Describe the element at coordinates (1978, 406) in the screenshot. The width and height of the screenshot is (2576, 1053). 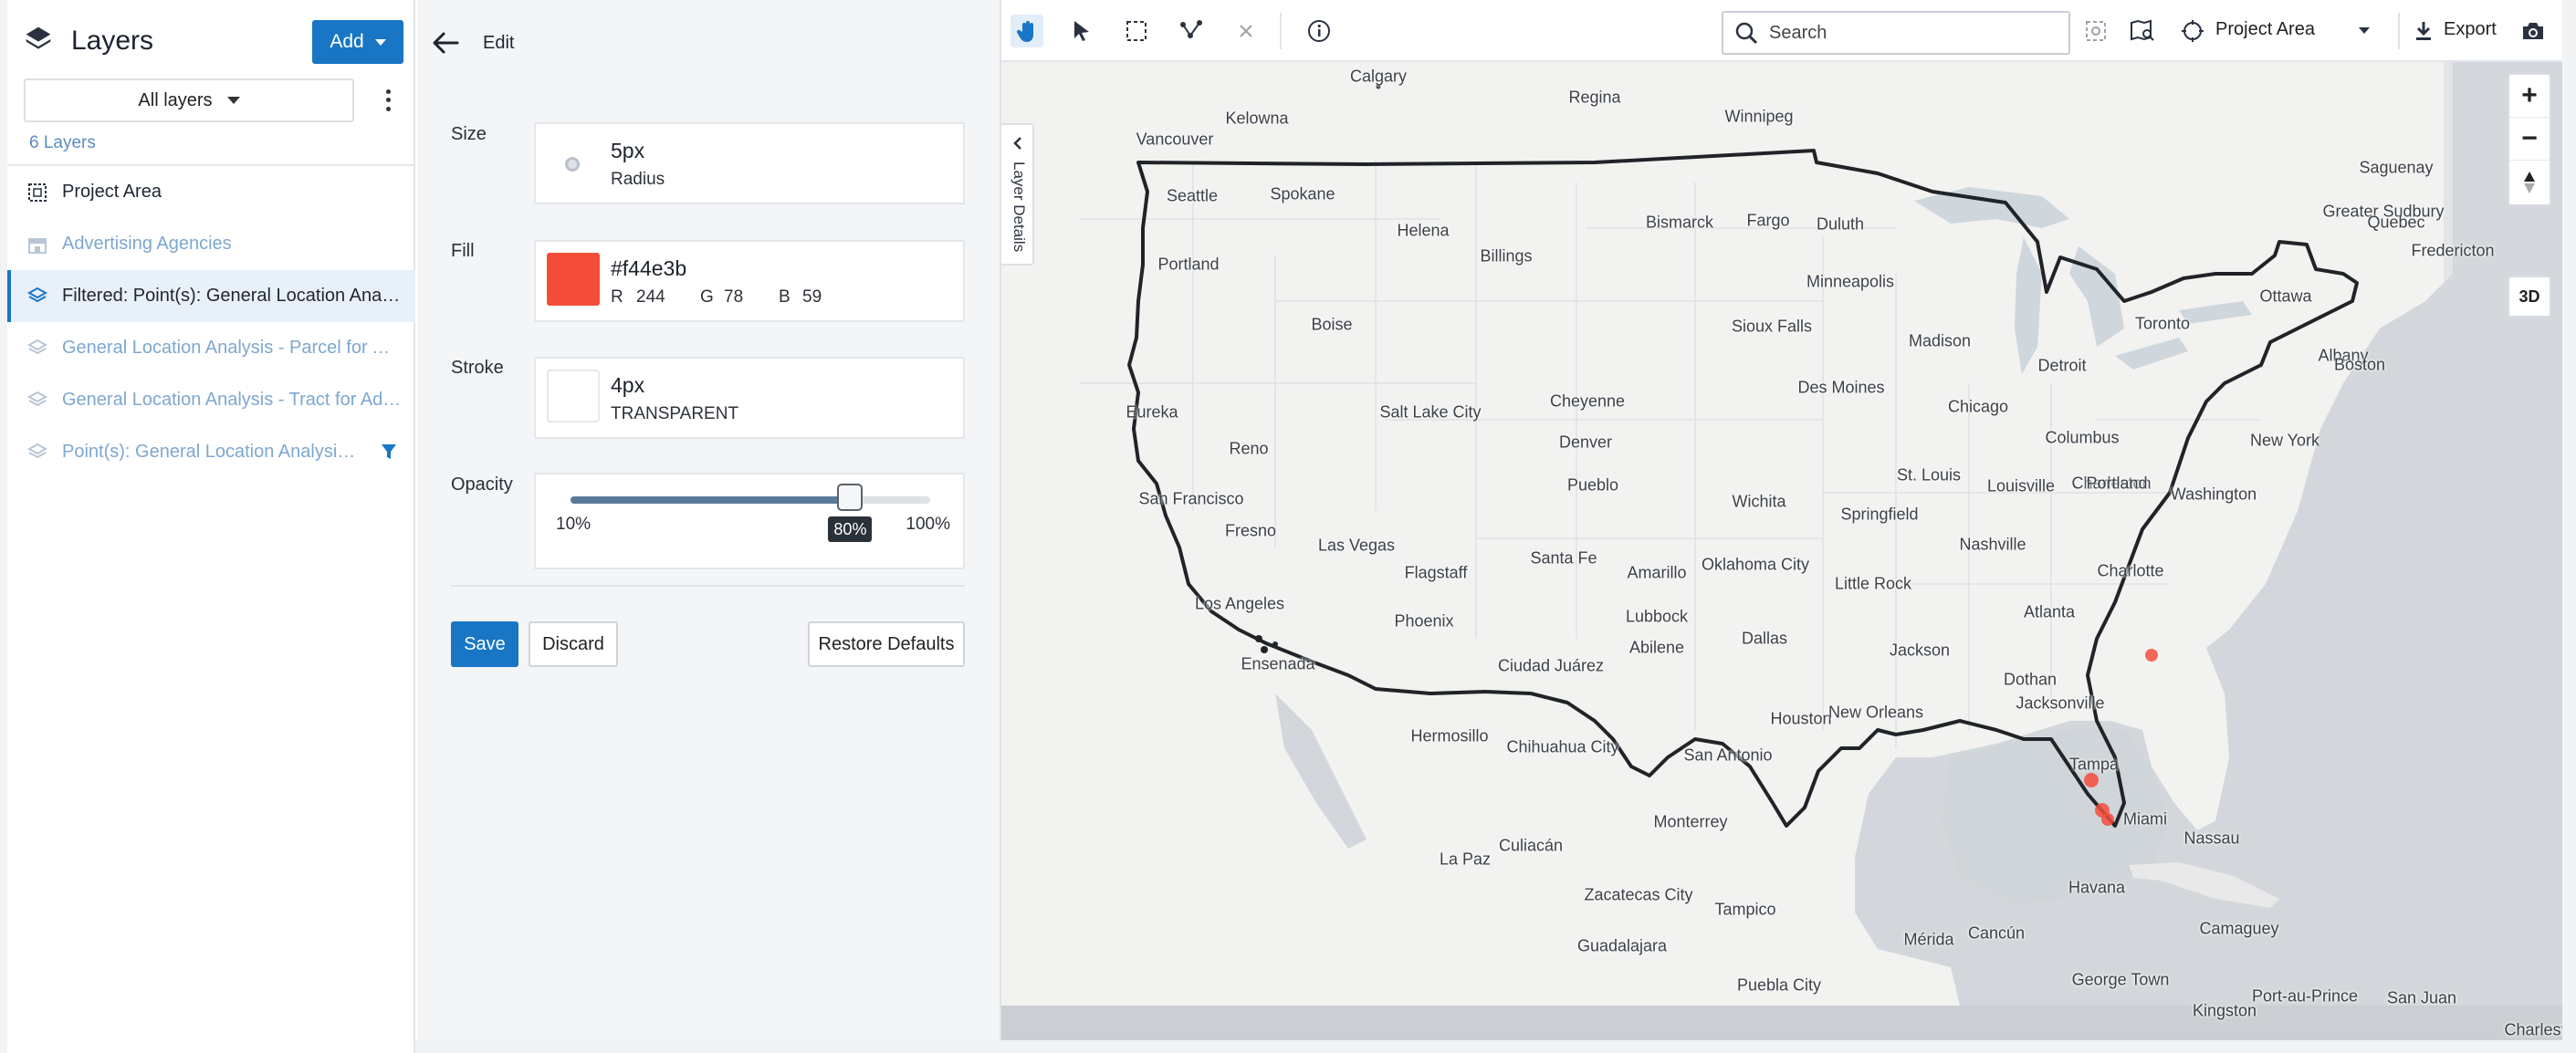
I see `city-label: Chicago` at that location.